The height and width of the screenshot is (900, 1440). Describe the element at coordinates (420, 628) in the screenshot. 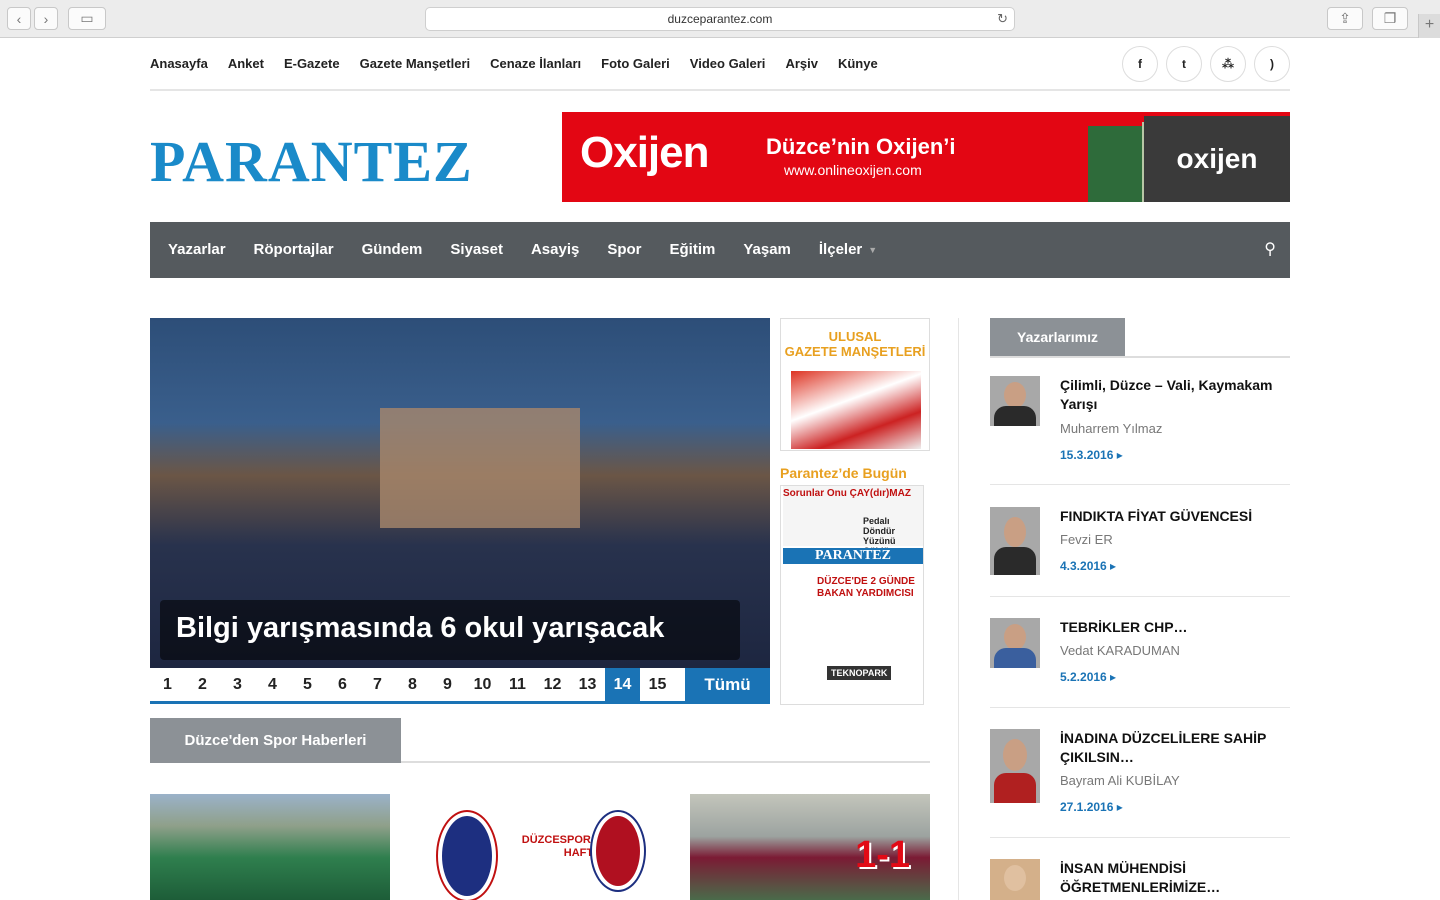

I see `slider-caption-text: Bilgi yarışmasında 6 okul yarışacak` at that location.